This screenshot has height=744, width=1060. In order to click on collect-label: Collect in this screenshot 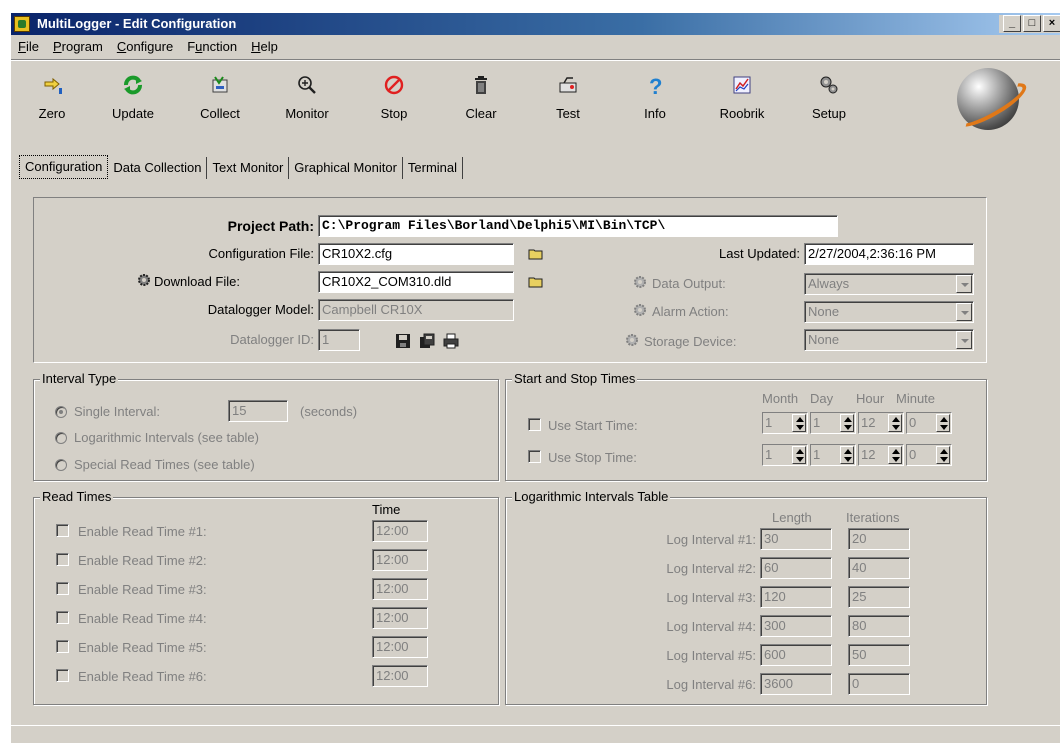, I will do `click(220, 113)`.